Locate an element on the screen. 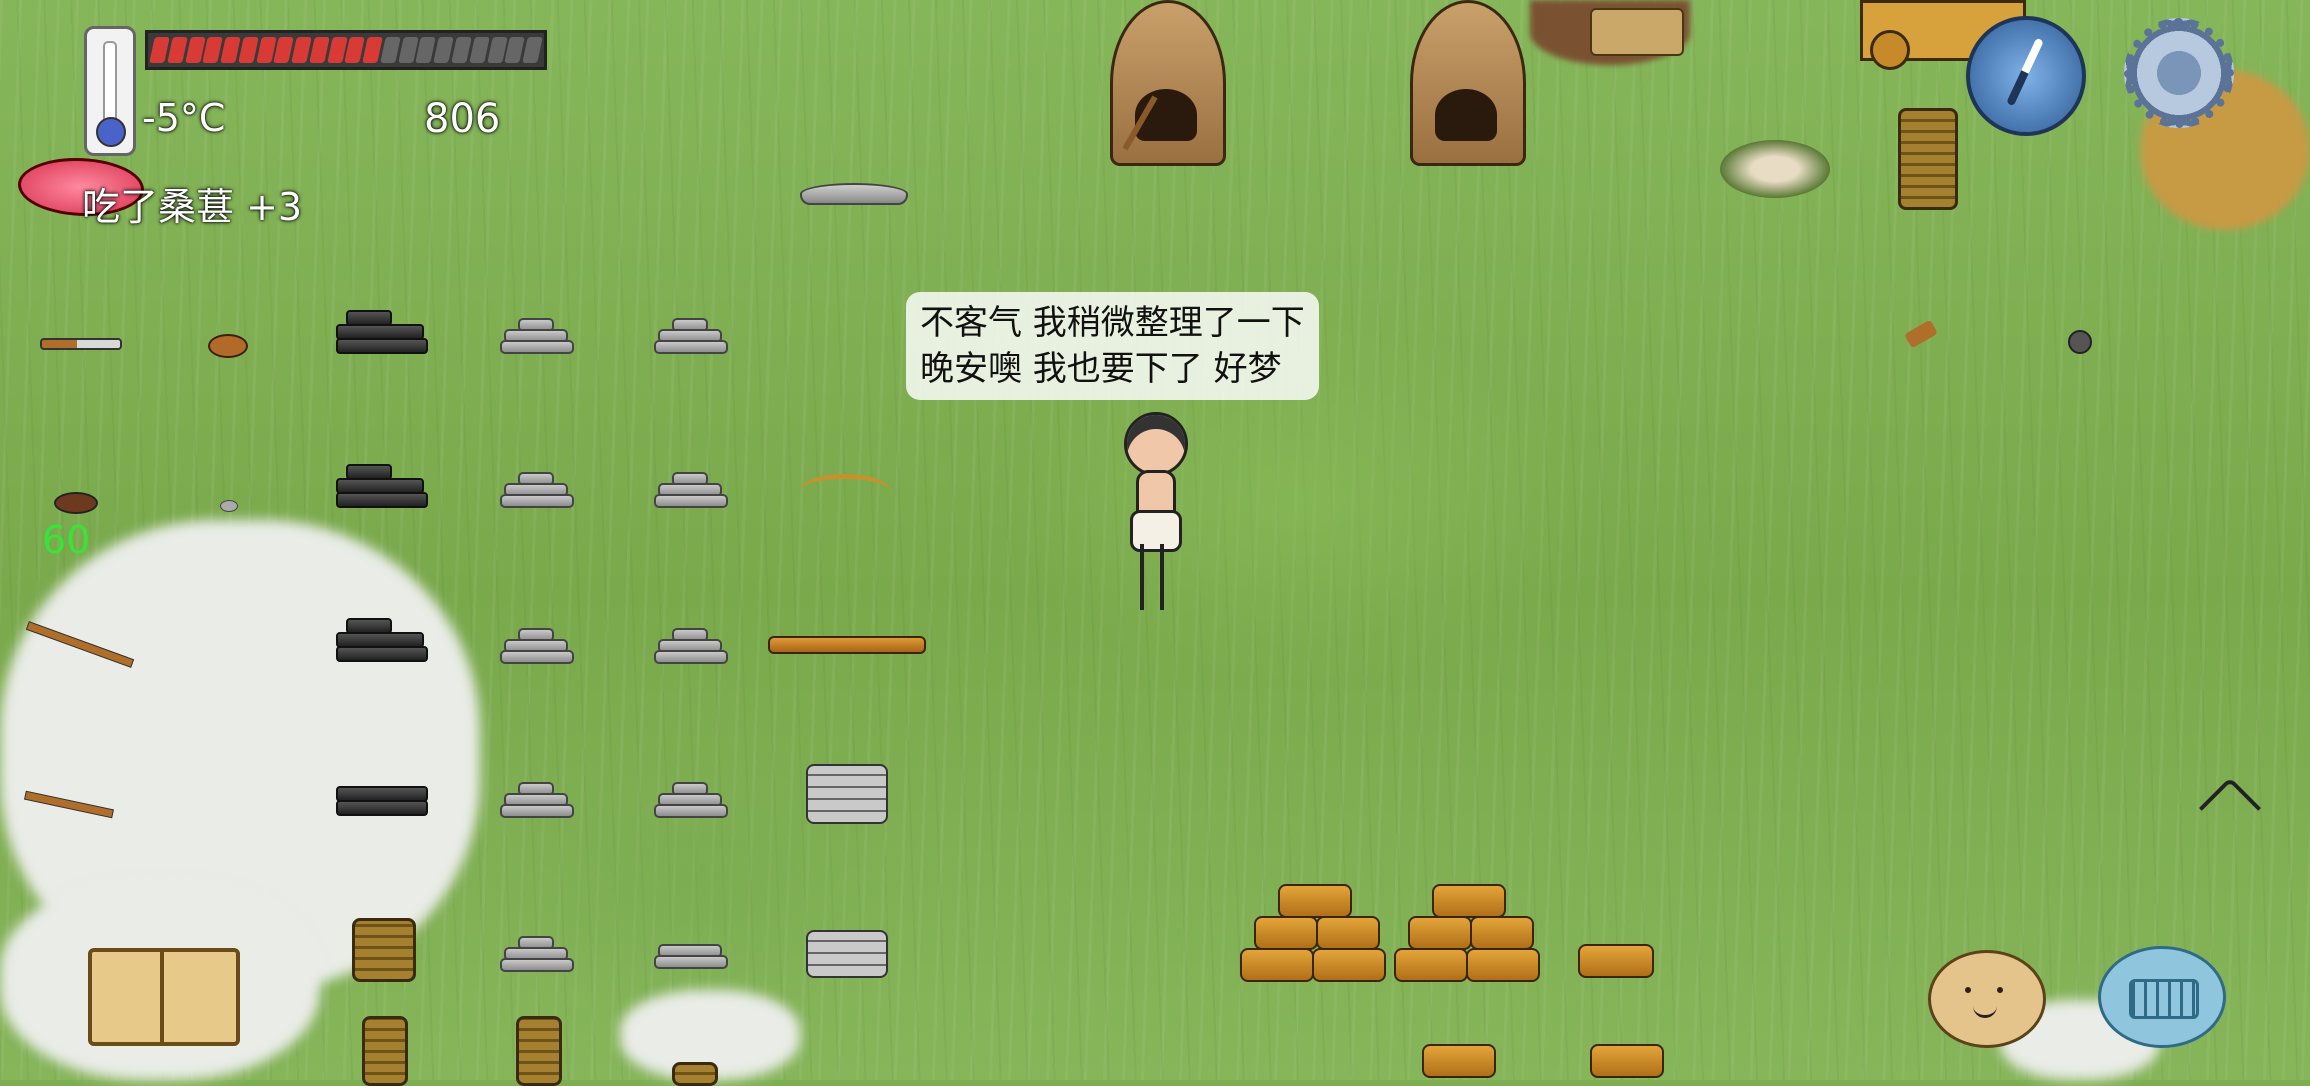  score-counter: 806 is located at coordinates (462, 119).